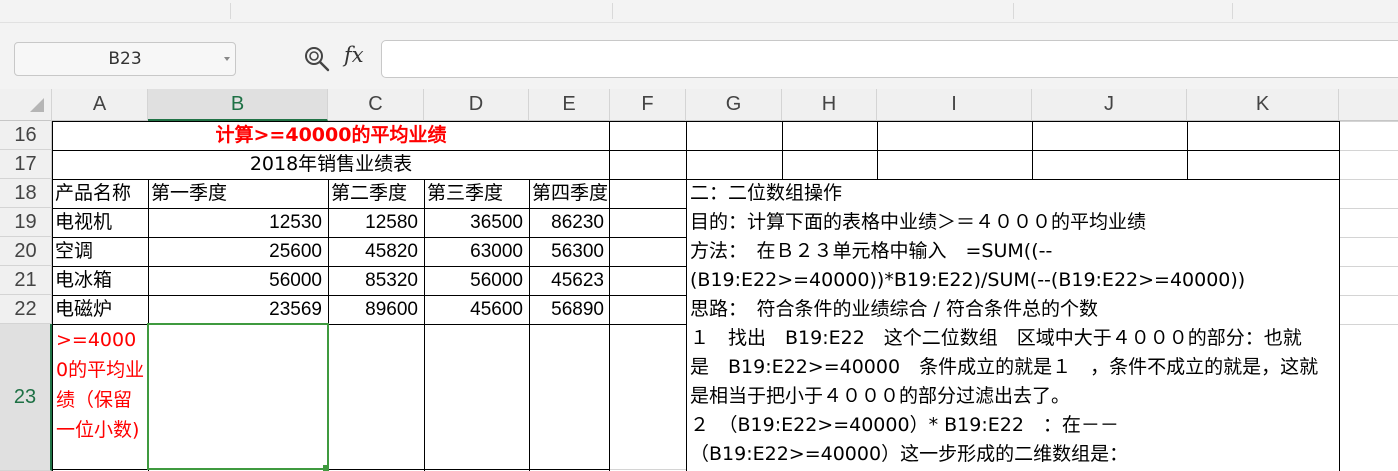 This screenshot has width=1398, height=471. I want to click on zoom-magnifier-icon, so click(317, 59).